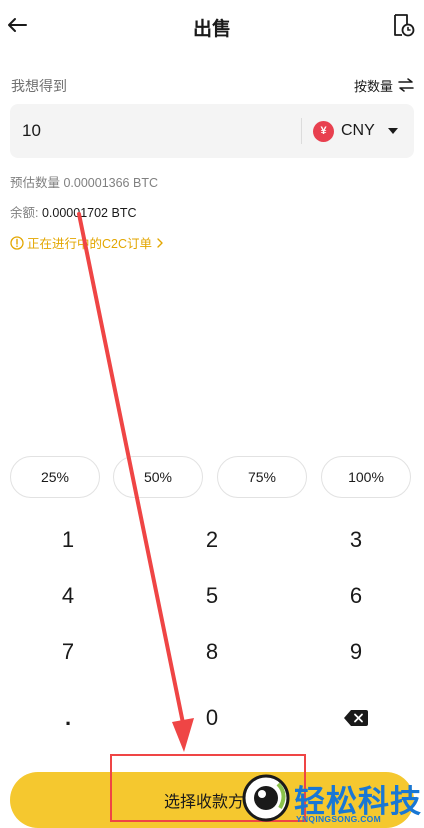 This screenshot has height=828, width=424. What do you see at coordinates (68, 652) in the screenshot?
I see `key-7: 7` at bounding box center [68, 652].